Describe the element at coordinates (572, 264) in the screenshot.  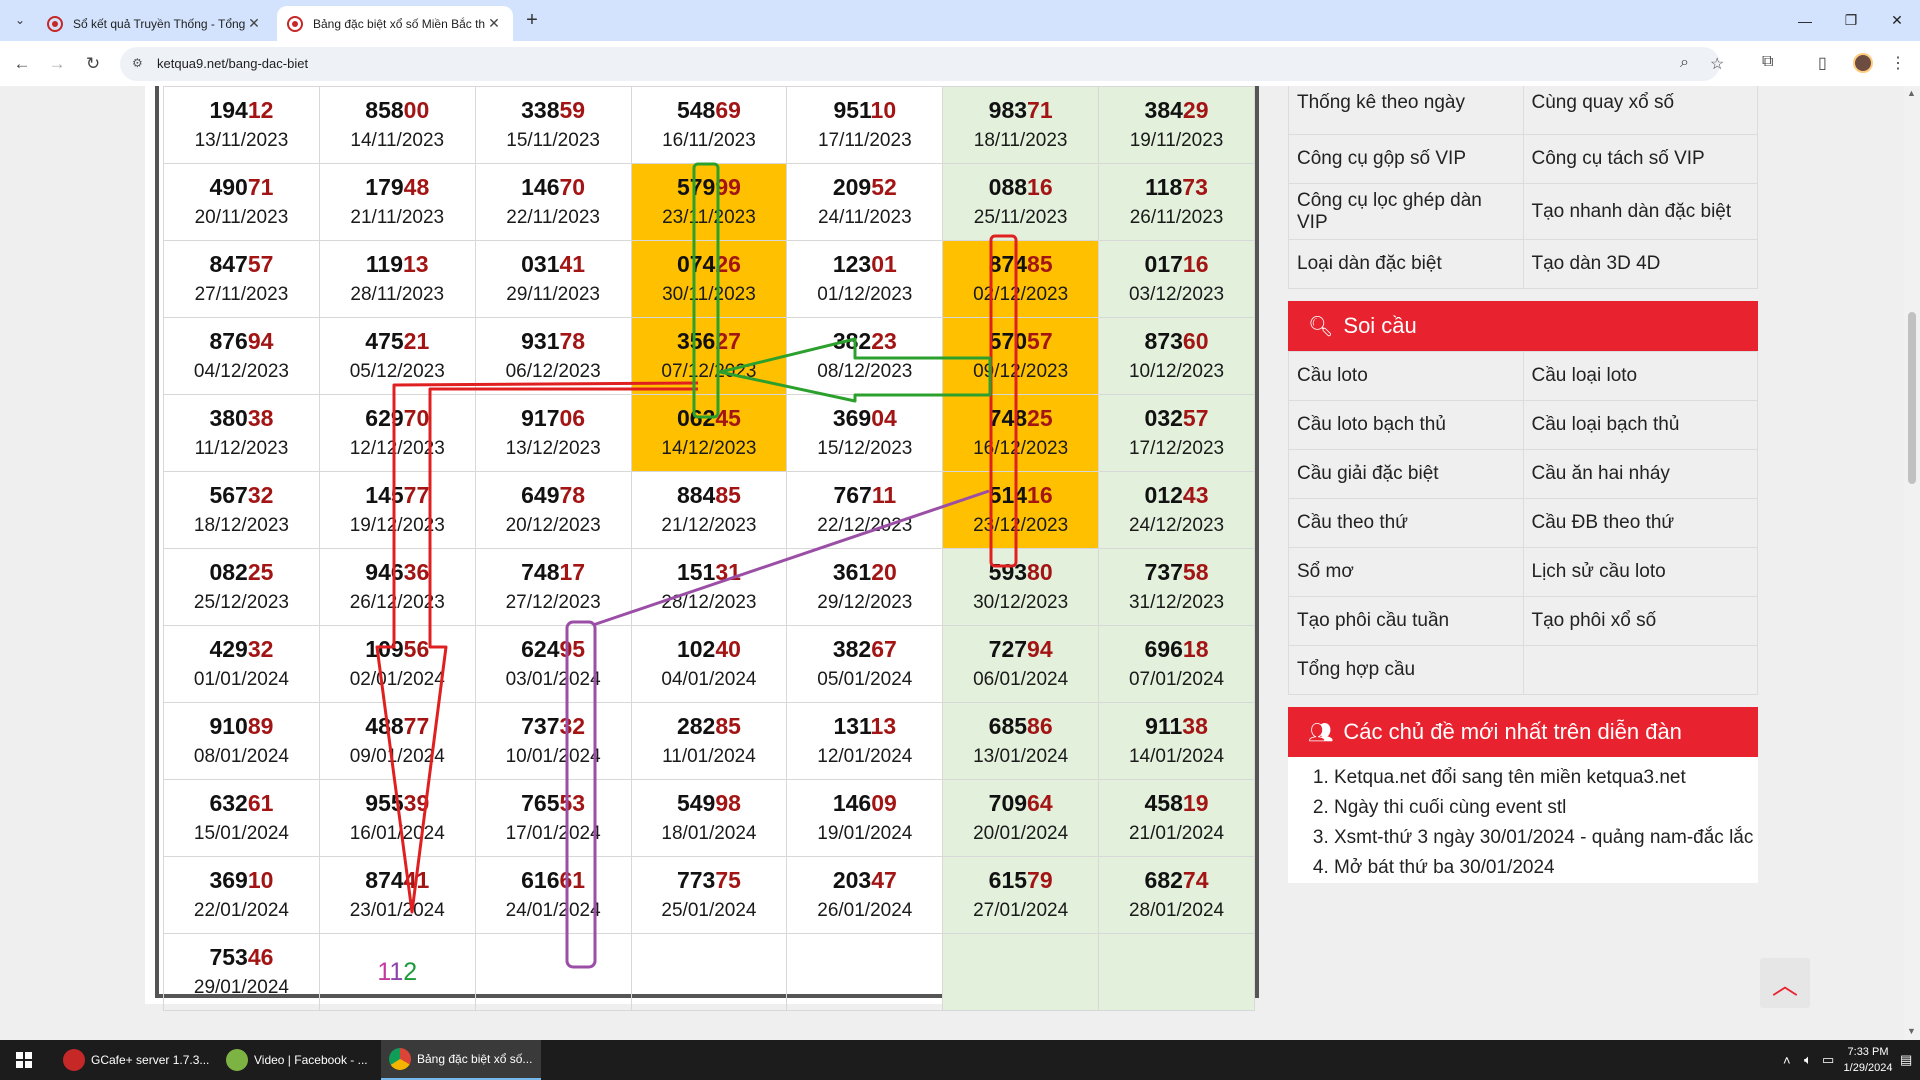
I see `number-last-two-digits: 41` at that location.